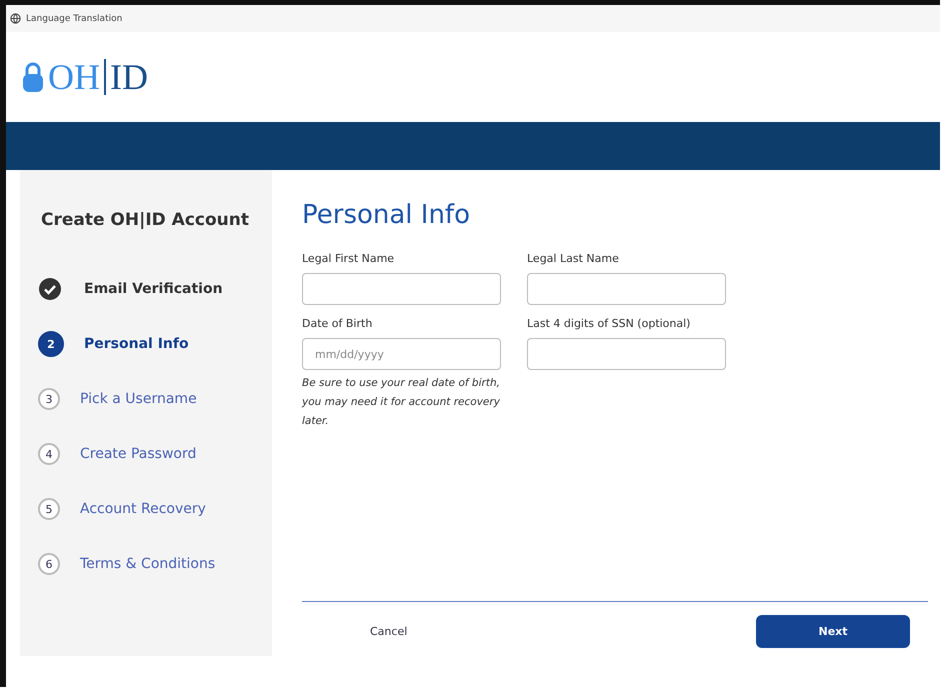 The image size is (946, 692). I want to click on field-label: Legal Last Name, so click(573, 258).